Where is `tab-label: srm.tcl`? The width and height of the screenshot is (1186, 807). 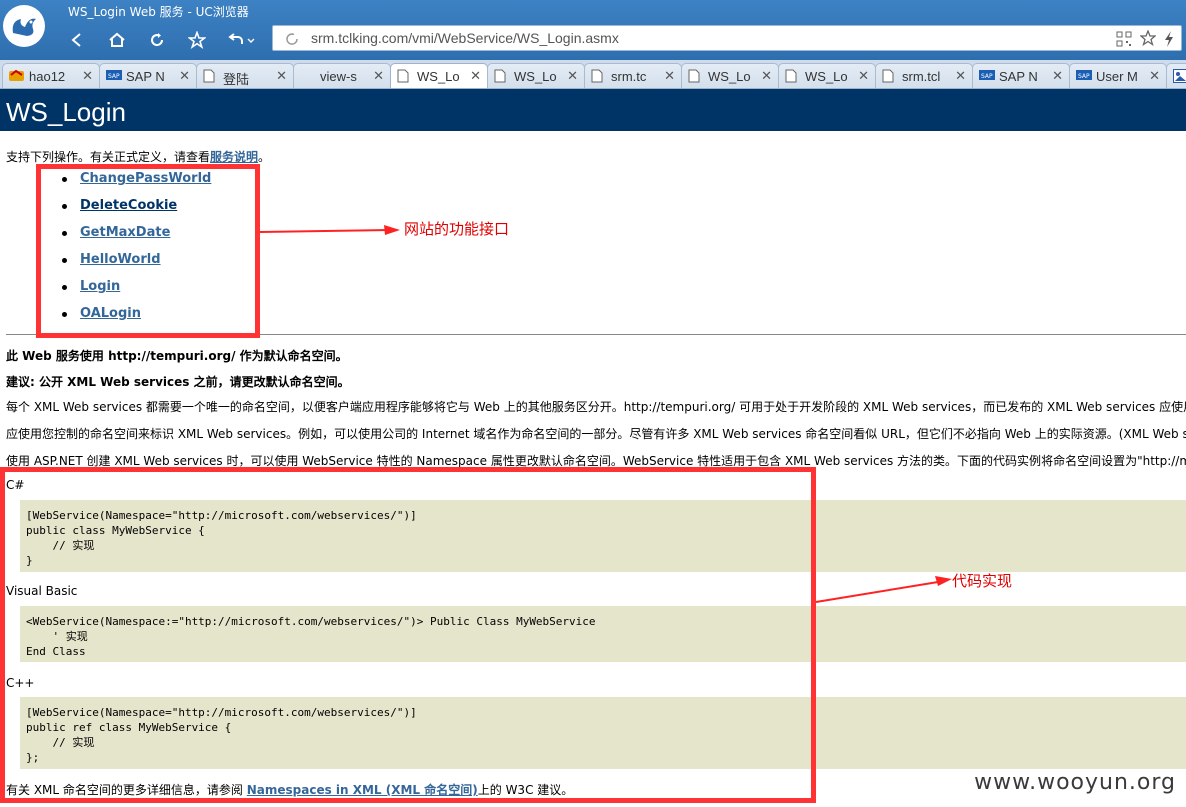 tab-label: srm.tcl is located at coordinates (921, 76).